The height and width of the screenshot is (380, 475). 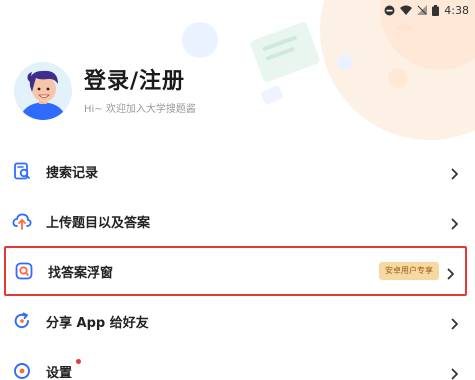 I want to click on menu-item-settings: 设置, so click(x=237, y=363).